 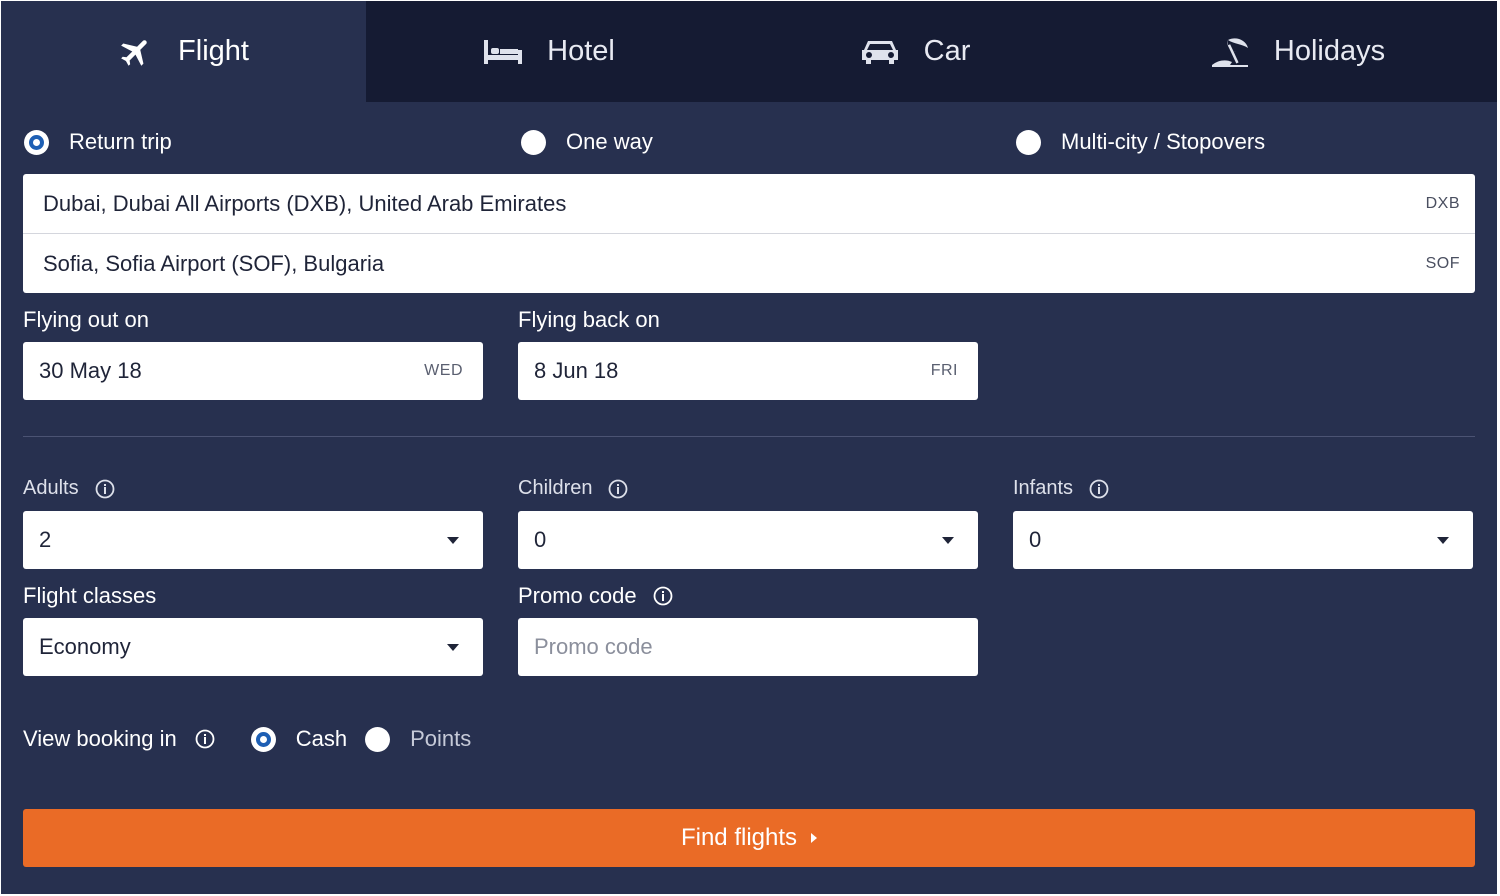 I want to click on flight-class-select: Economy, so click(x=253, y=647).